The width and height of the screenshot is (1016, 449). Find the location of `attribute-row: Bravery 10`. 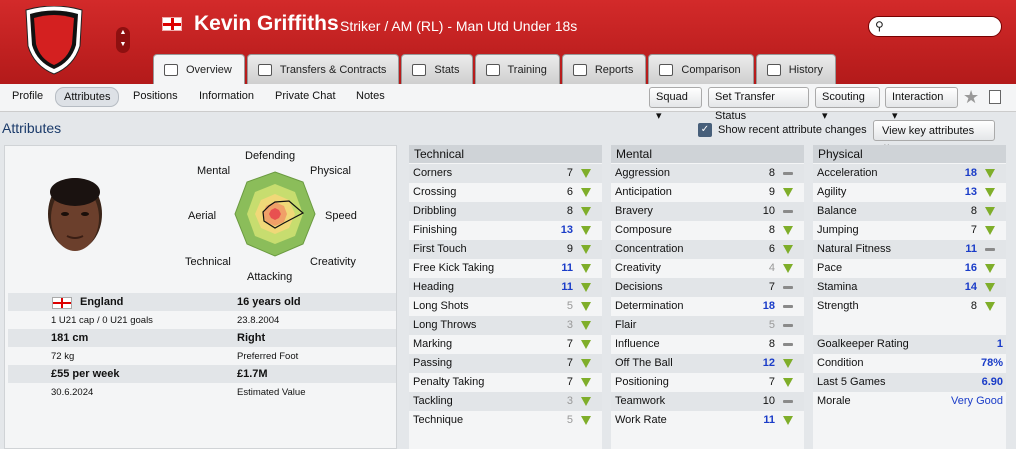

attribute-row: Bravery 10 is located at coordinates (707, 211).